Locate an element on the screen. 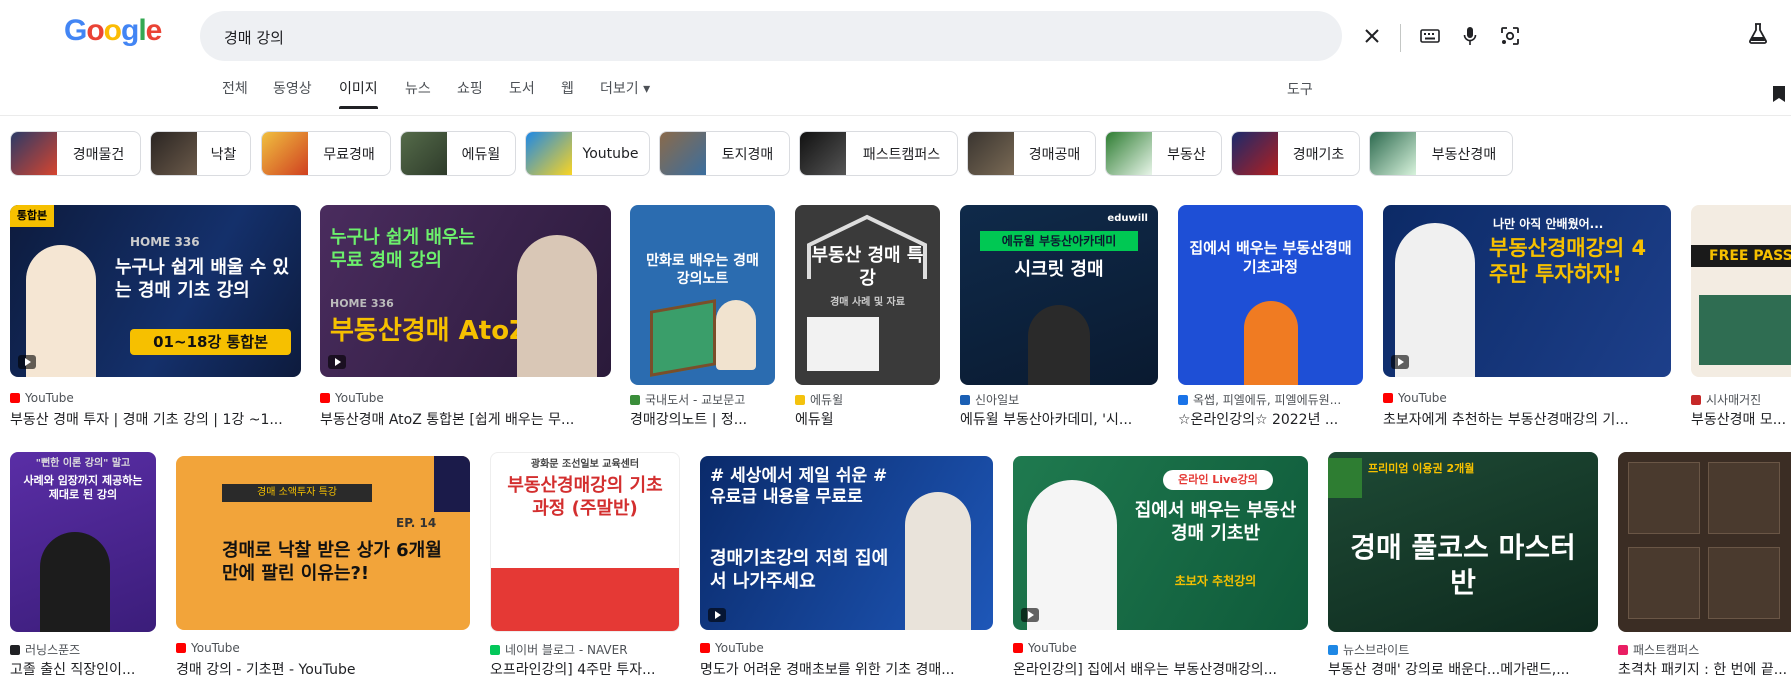 The image size is (1791, 692). chip-label: 에듀윌 is located at coordinates (481, 154).